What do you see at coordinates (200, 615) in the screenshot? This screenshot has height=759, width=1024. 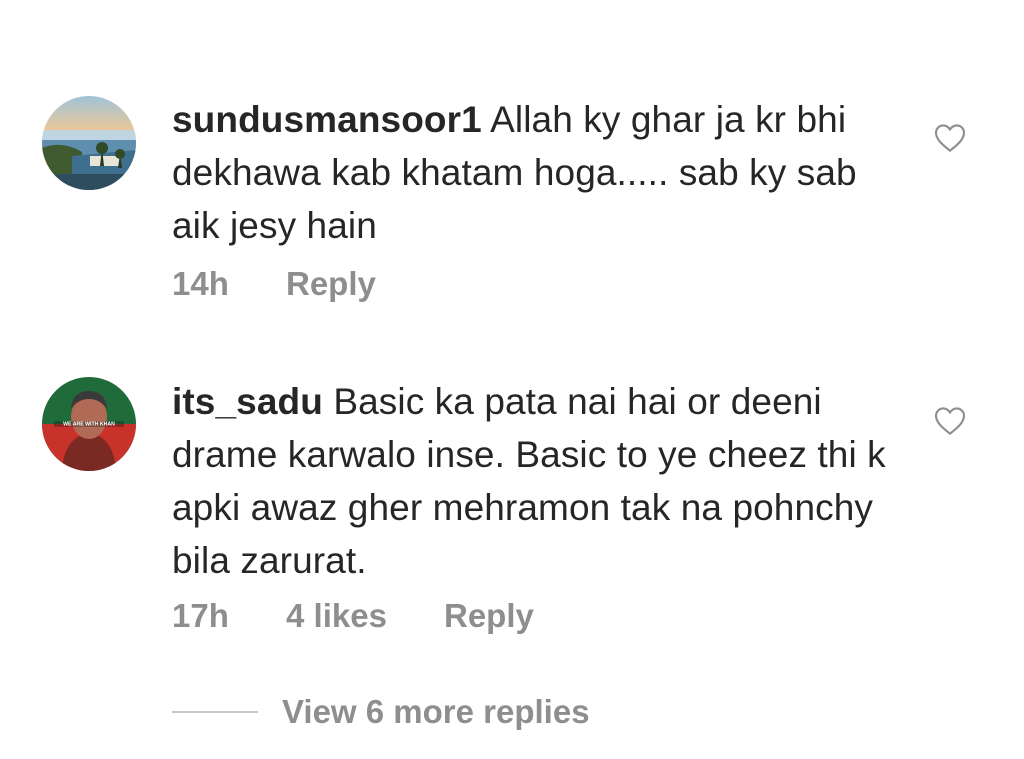 I see `comment-time: 17h` at bounding box center [200, 615].